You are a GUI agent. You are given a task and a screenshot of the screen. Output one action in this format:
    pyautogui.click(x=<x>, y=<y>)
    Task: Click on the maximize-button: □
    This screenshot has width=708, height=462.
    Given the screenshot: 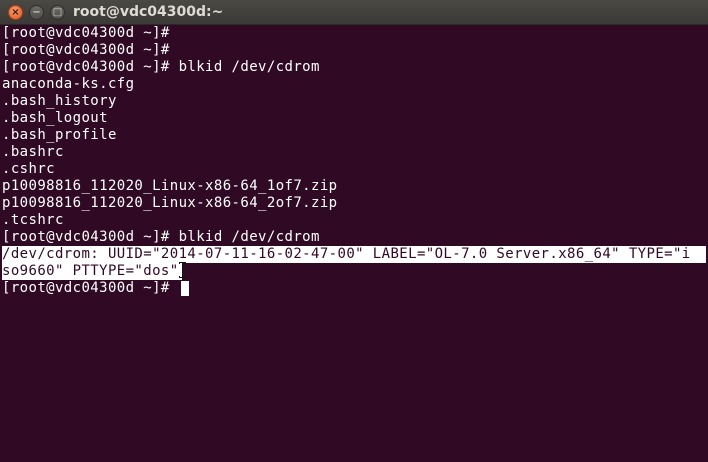 What is the action you would take?
    pyautogui.click(x=57, y=12)
    